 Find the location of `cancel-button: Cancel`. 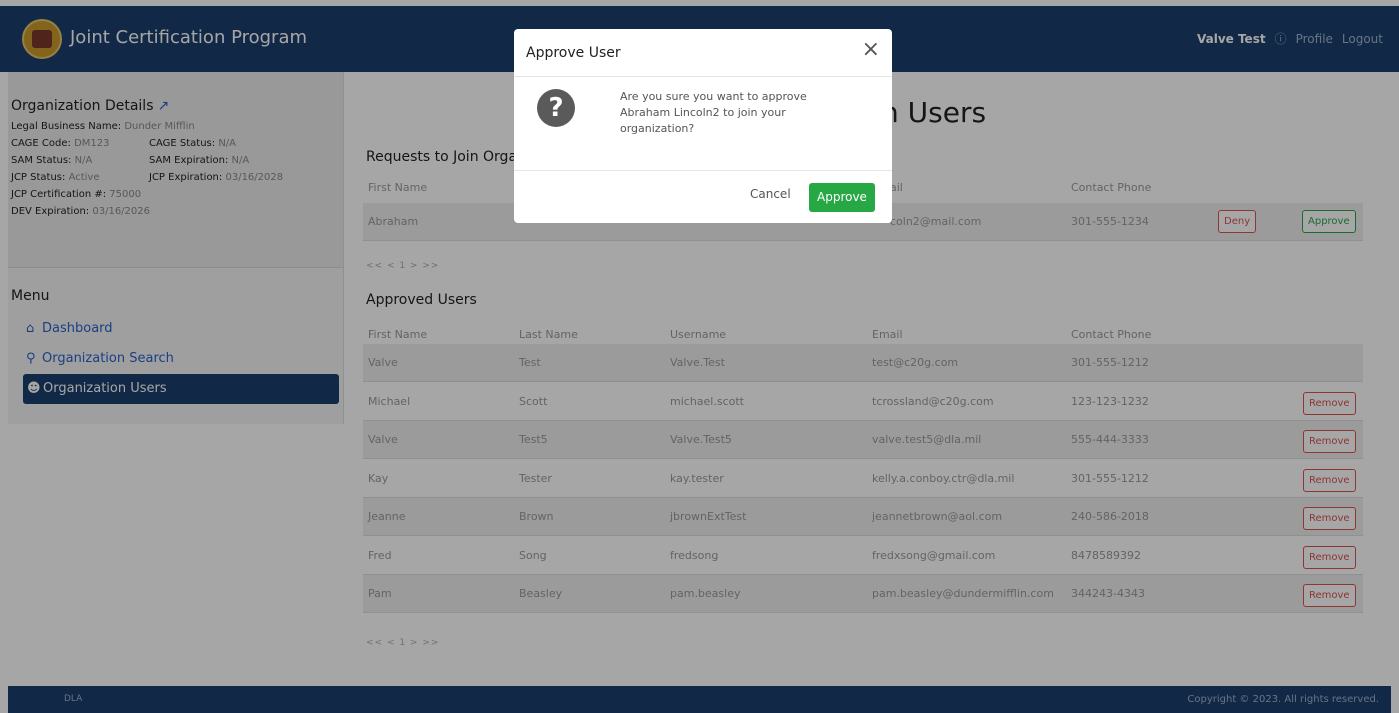

cancel-button: Cancel is located at coordinates (770, 194).